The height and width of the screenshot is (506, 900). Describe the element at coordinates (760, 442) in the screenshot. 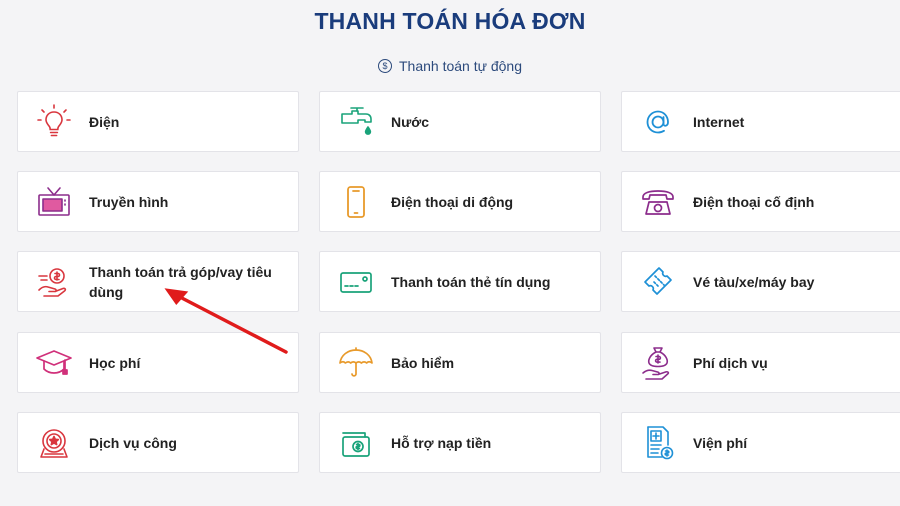

I see `service-card-hospital-fee: Viện phí` at that location.